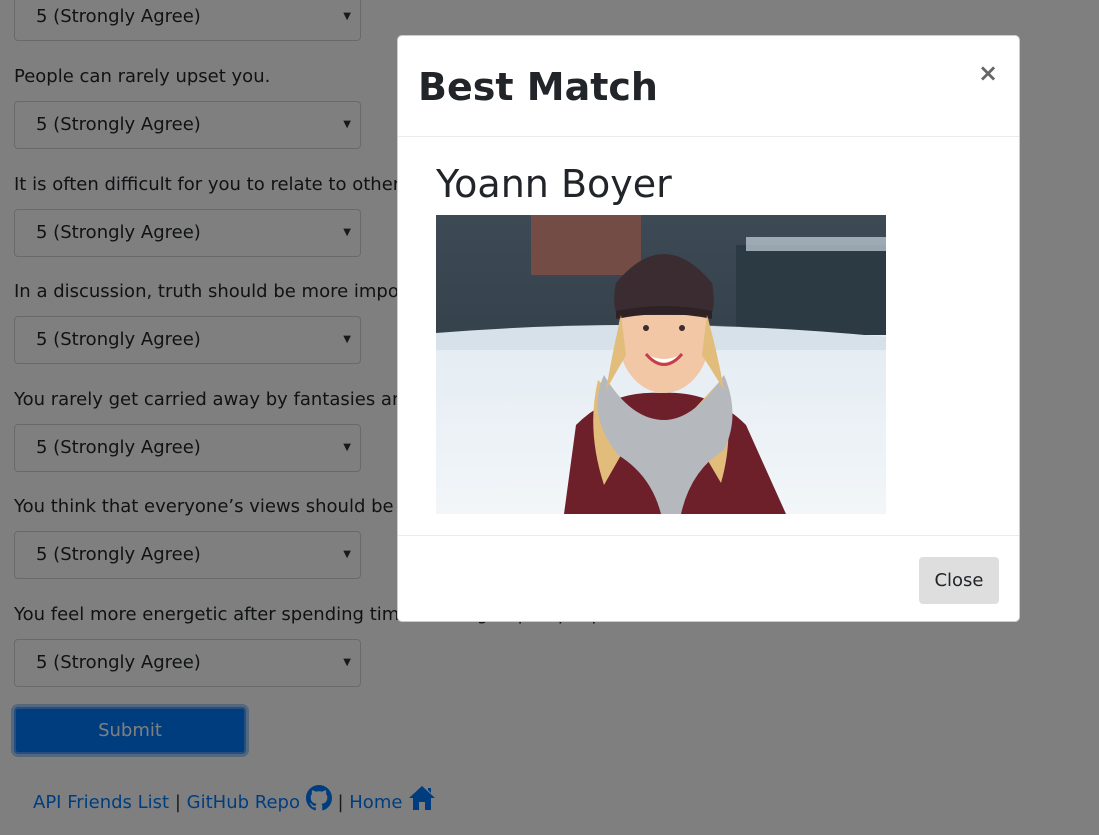  Describe the element at coordinates (988, 73) in the screenshot. I see `close-icon: ×` at that location.